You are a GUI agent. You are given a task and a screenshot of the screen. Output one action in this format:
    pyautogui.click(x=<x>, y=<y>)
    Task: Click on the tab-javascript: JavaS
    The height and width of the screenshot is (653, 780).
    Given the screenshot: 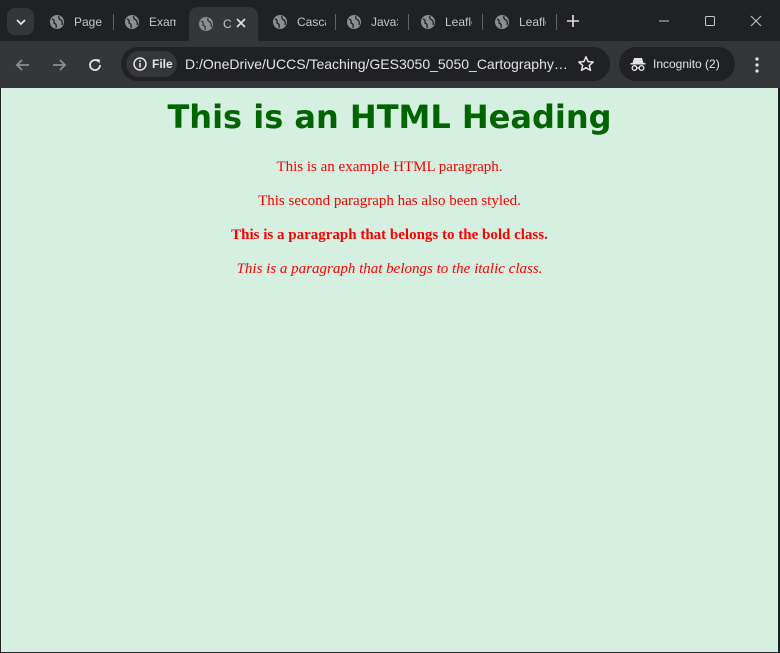 What is the action you would take?
    pyautogui.click(x=372, y=22)
    